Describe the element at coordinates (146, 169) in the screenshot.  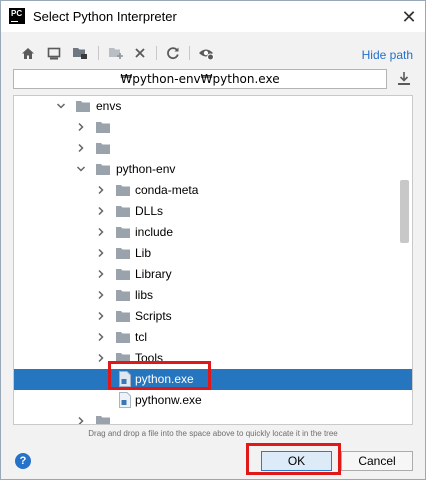
I see `tree-item-label: python-env` at that location.